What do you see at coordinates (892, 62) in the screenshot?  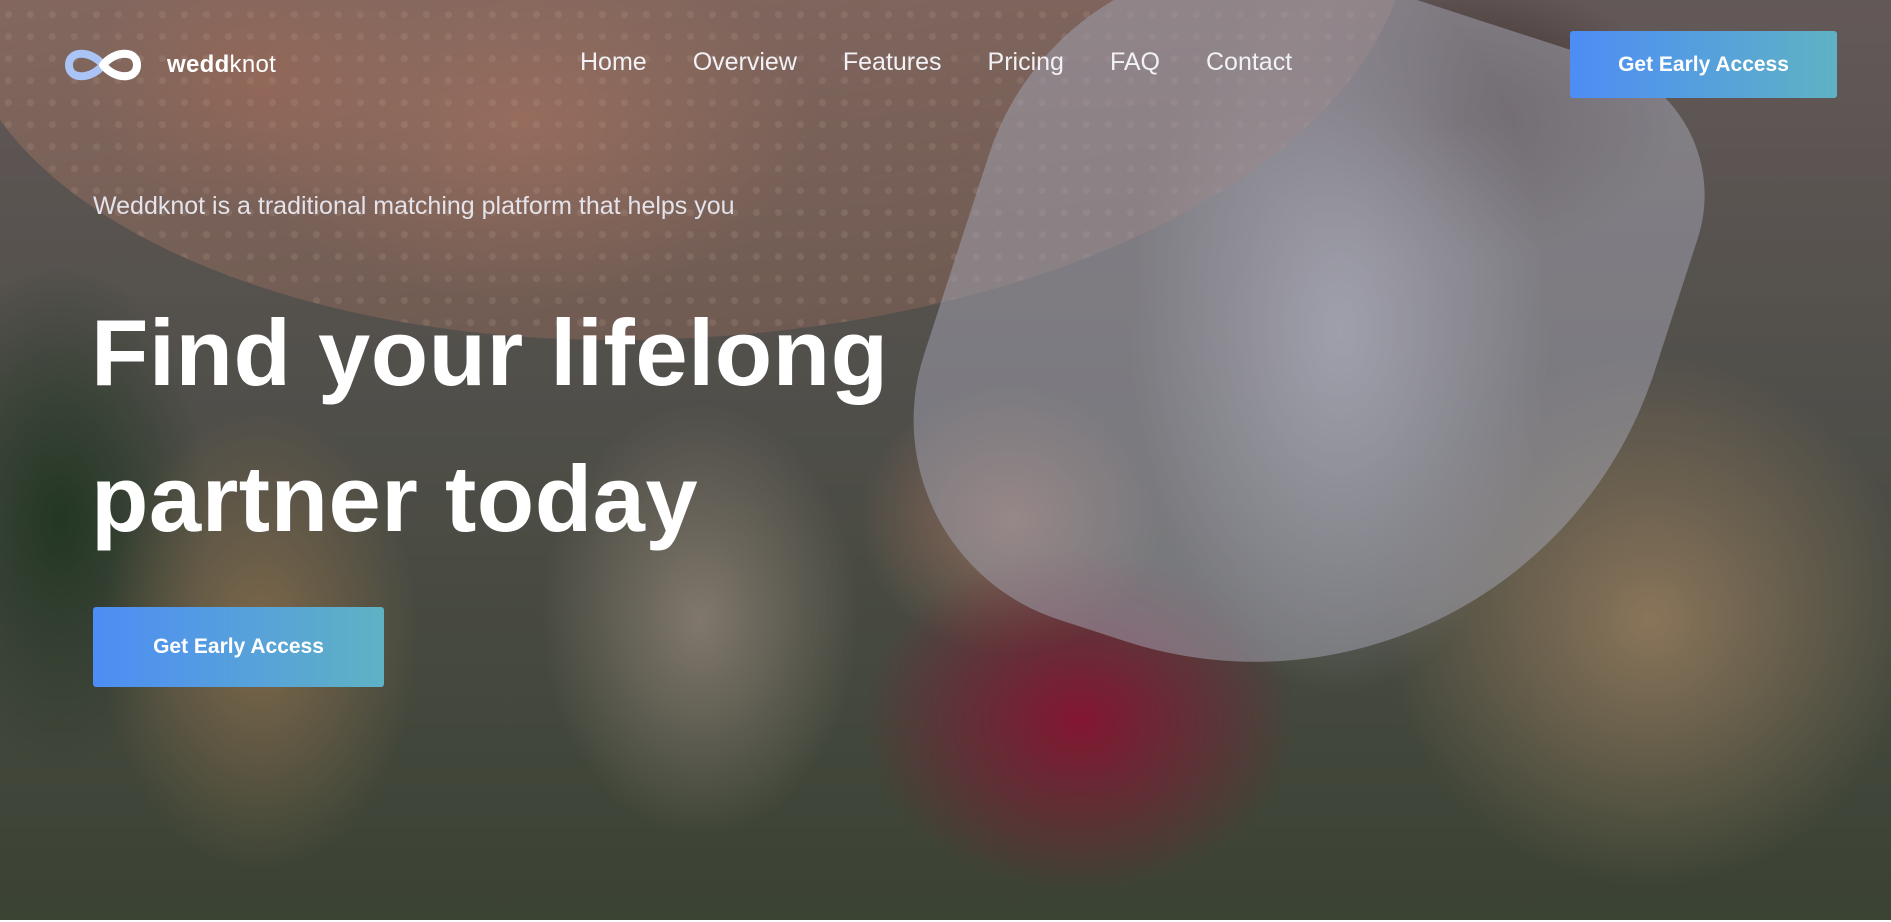 I see `nav-link-features: Features` at bounding box center [892, 62].